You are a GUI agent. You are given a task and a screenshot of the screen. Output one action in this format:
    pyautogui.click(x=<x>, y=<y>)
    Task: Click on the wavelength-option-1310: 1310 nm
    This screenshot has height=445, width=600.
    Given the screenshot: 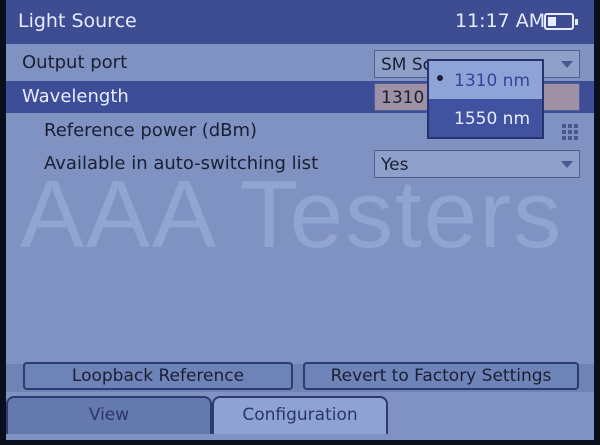 What is the action you would take?
    pyautogui.click(x=485, y=80)
    